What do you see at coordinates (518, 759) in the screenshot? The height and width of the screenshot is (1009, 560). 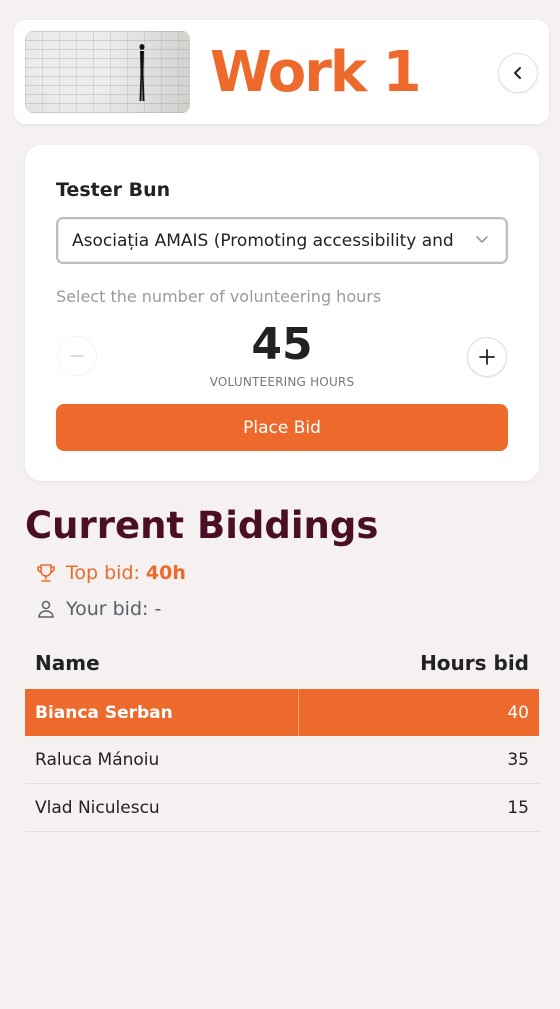 I see `bid-hours: 35` at bounding box center [518, 759].